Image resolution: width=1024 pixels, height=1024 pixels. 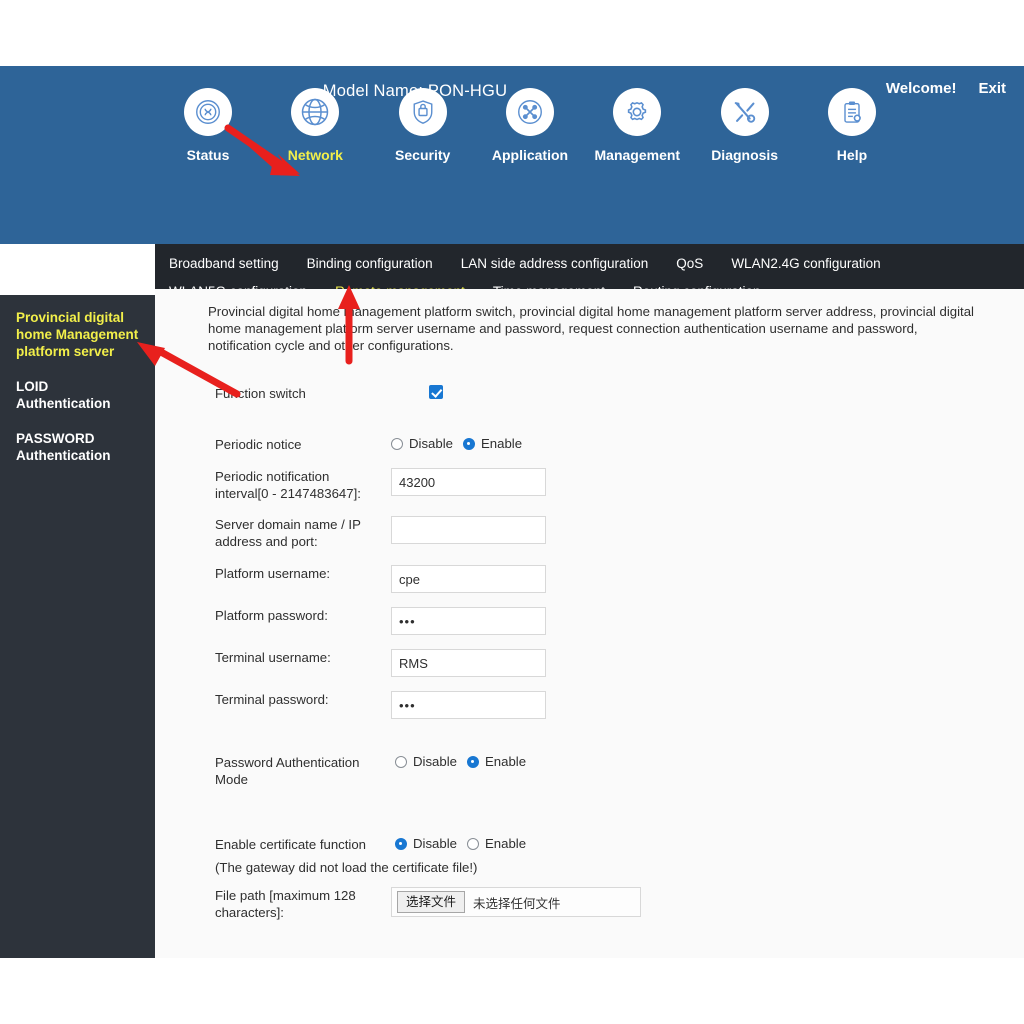 What do you see at coordinates (422, 112) in the screenshot?
I see `shield-icon` at bounding box center [422, 112].